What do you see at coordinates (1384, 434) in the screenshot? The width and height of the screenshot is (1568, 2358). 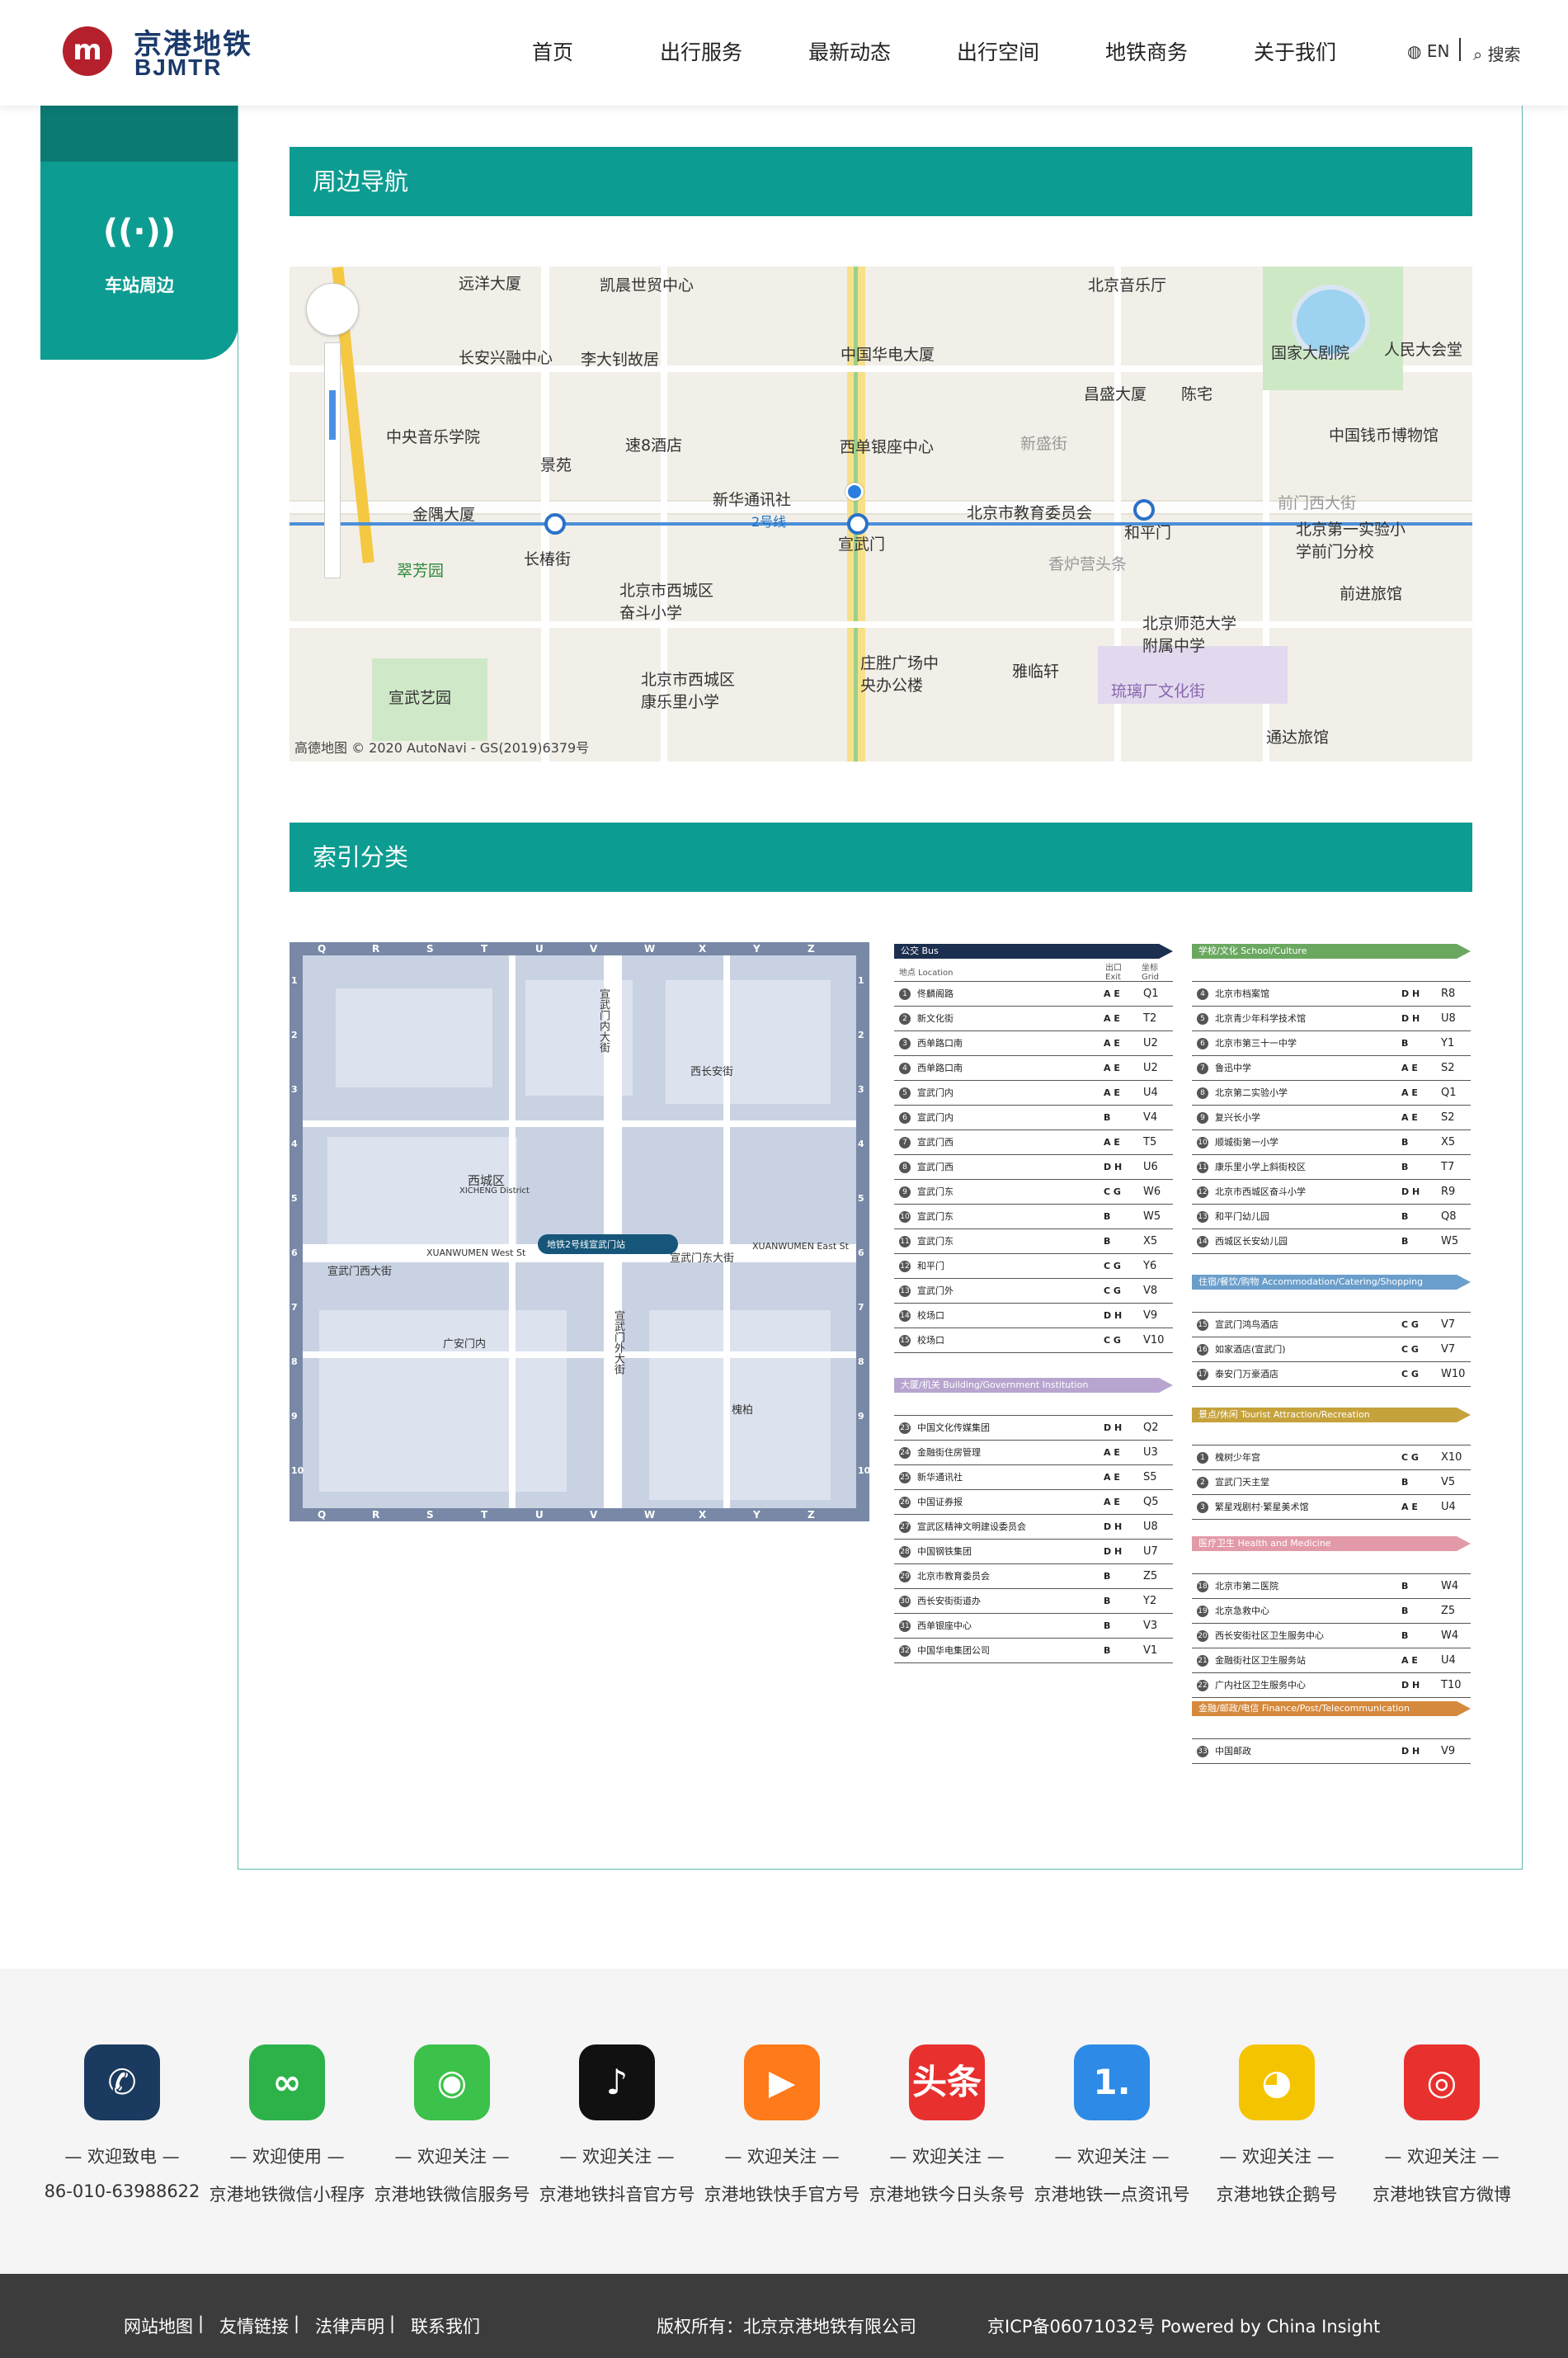 I see `map-label: 中国钱币博物馆` at bounding box center [1384, 434].